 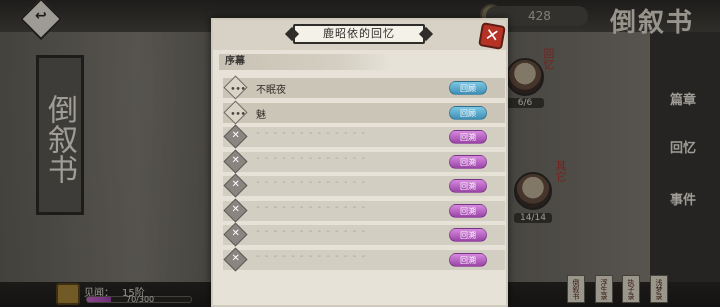 What do you see at coordinates (364, 112) in the screenshot?
I see `memory-row: ••• 魅 回顾` at bounding box center [364, 112].